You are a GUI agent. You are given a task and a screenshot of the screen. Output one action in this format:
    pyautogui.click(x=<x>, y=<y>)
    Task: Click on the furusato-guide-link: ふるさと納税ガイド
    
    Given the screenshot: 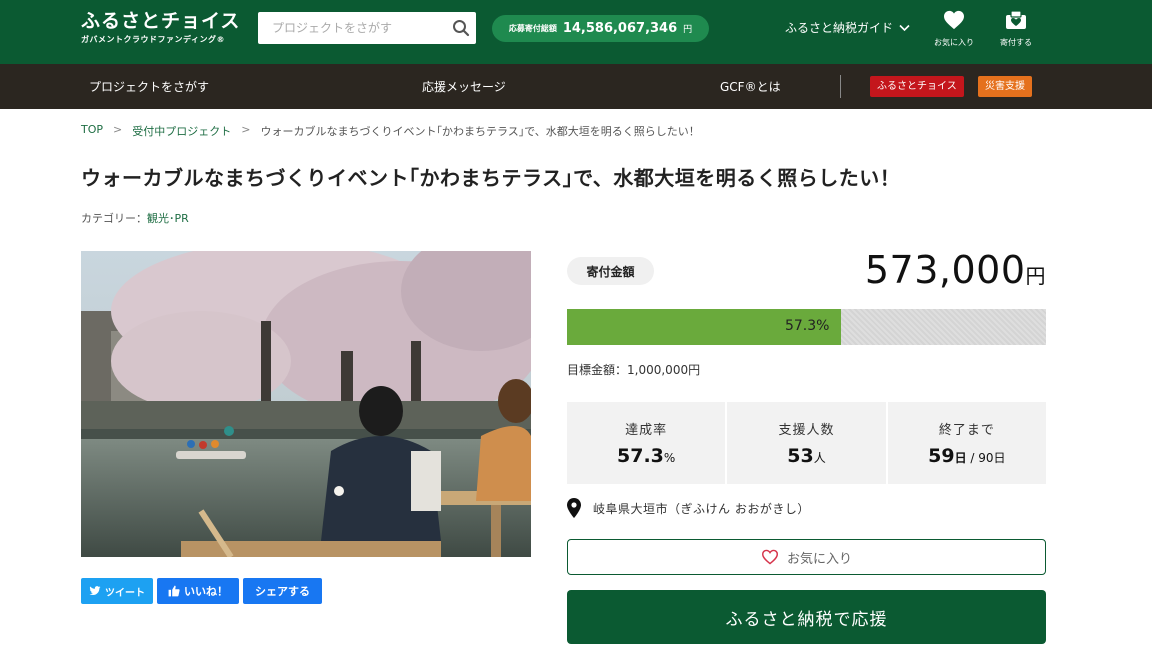 What is the action you would take?
    pyautogui.click(x=847, y=27)
    